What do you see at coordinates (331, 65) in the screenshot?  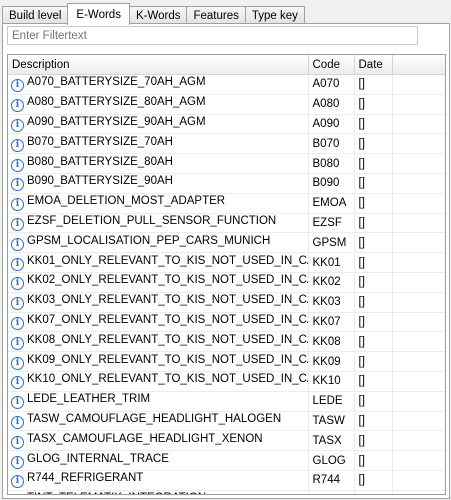 I see `column-header-code: Code` at bounding box center [331, 65].